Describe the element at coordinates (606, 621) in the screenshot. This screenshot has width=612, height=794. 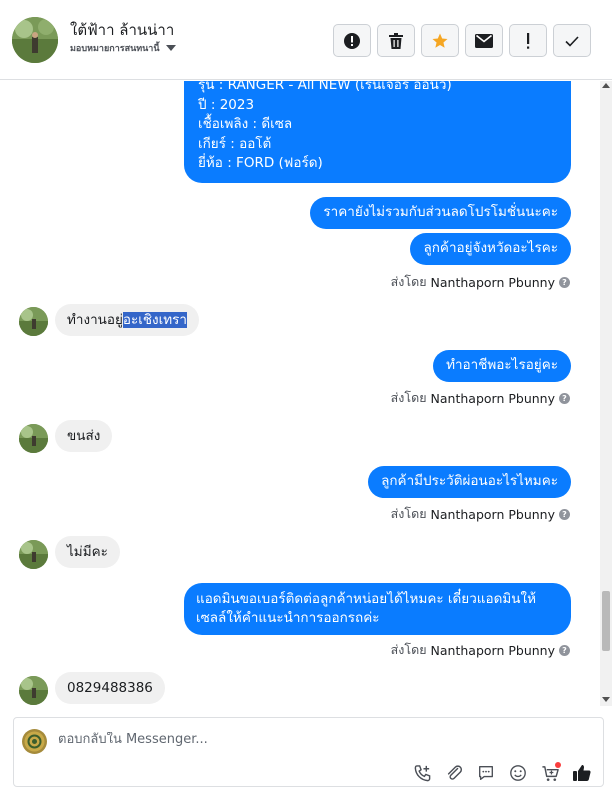
I see `scrollbar-thumb` at that location.